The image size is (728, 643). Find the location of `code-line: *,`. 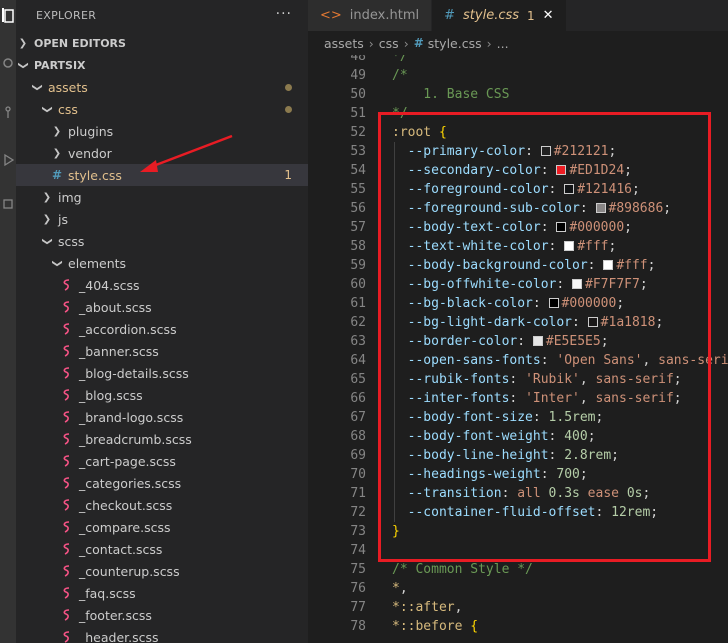

code-line: *, is located at coordinates (400, 588).